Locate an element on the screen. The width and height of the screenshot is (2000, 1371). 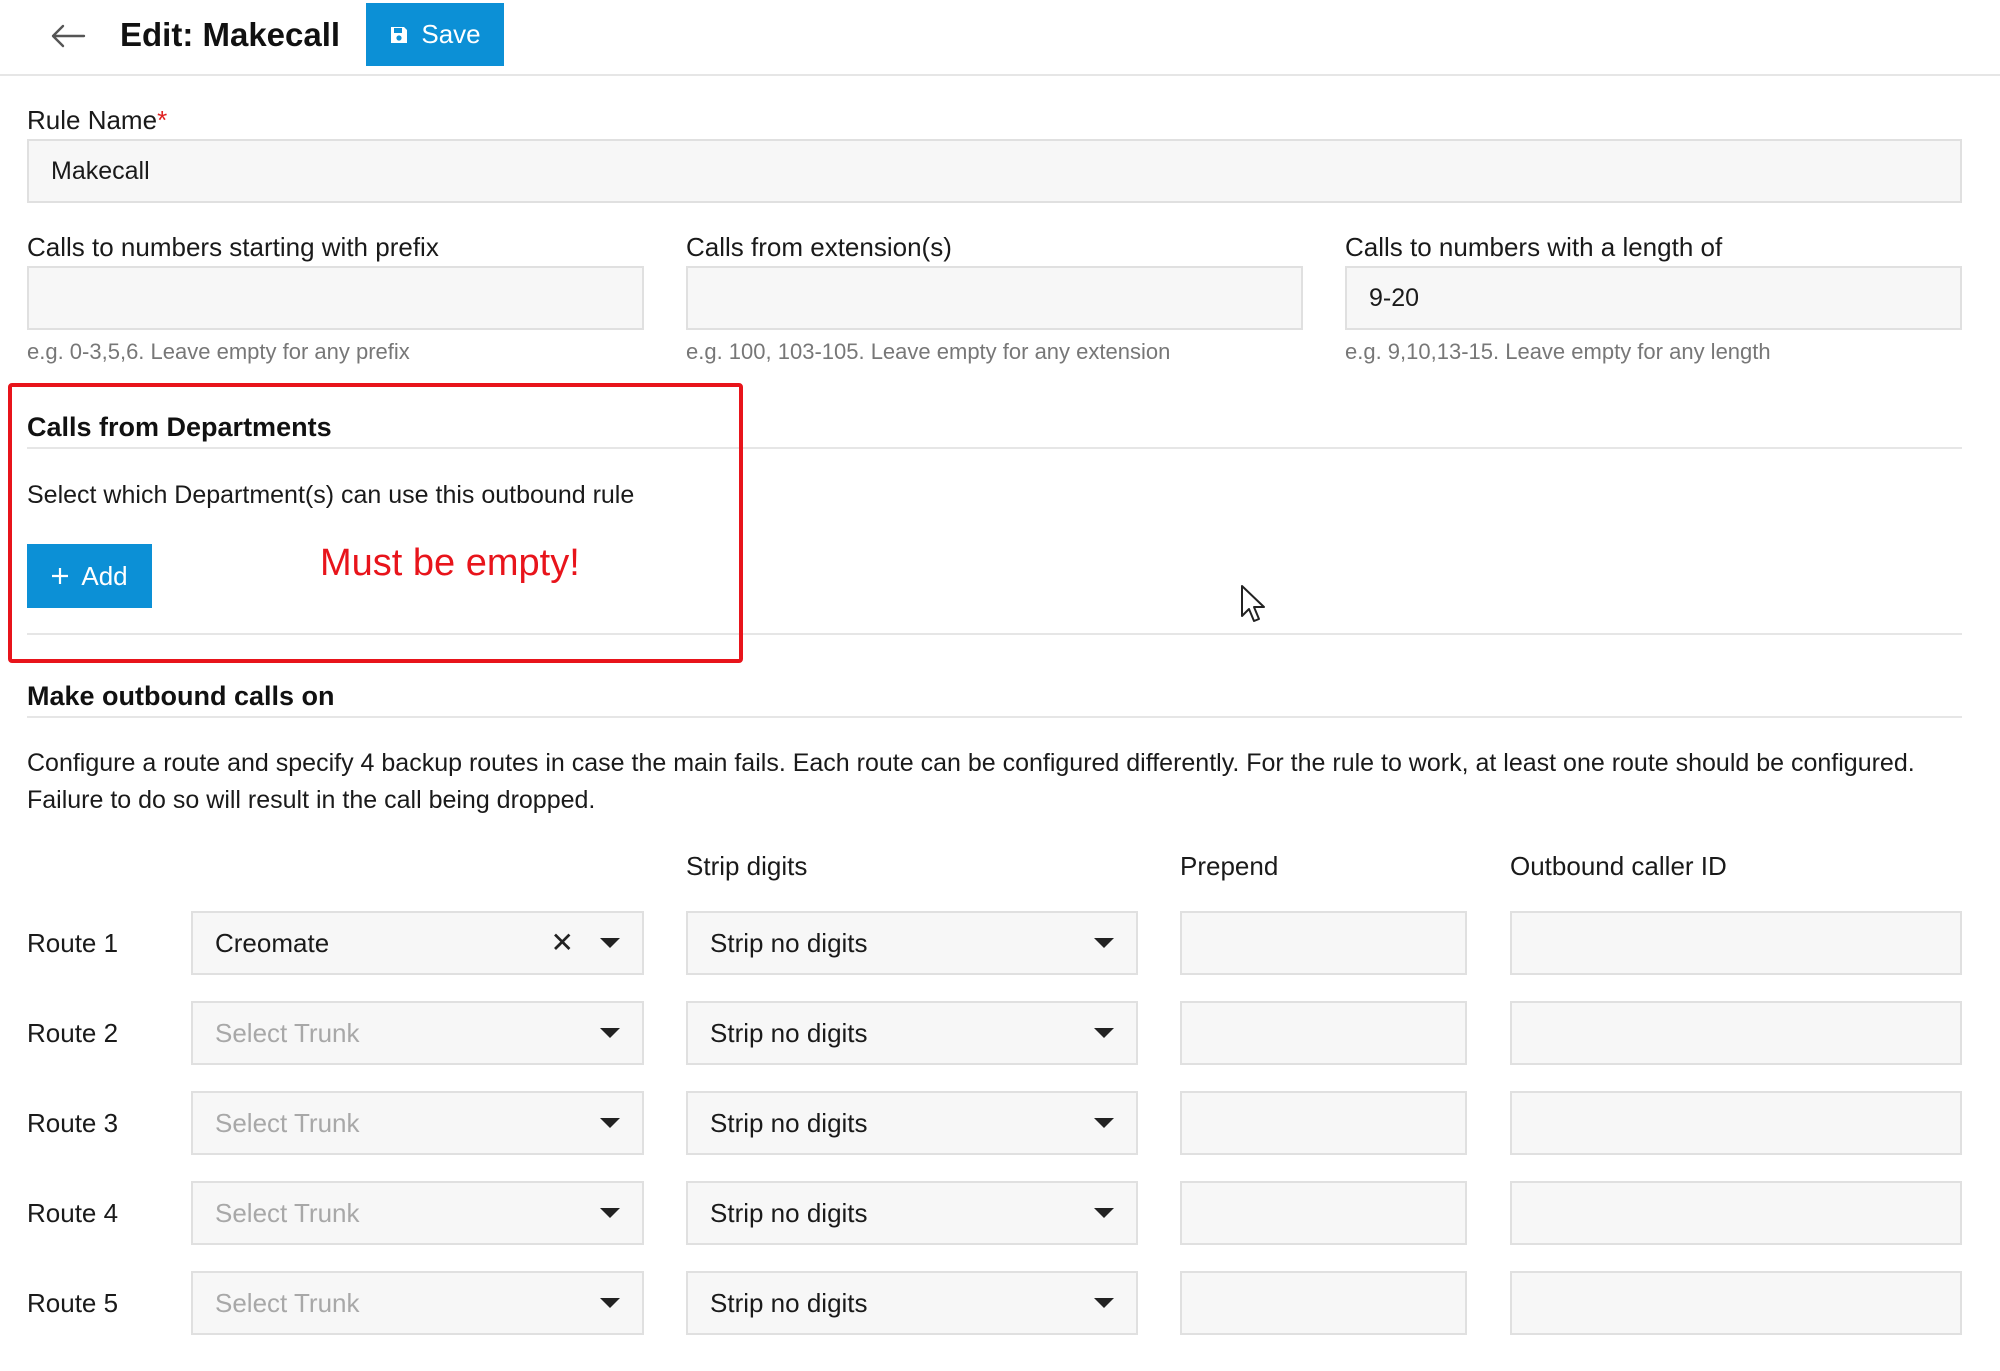
route-3-caller-id-input is located at coordinates (1736, 1123).